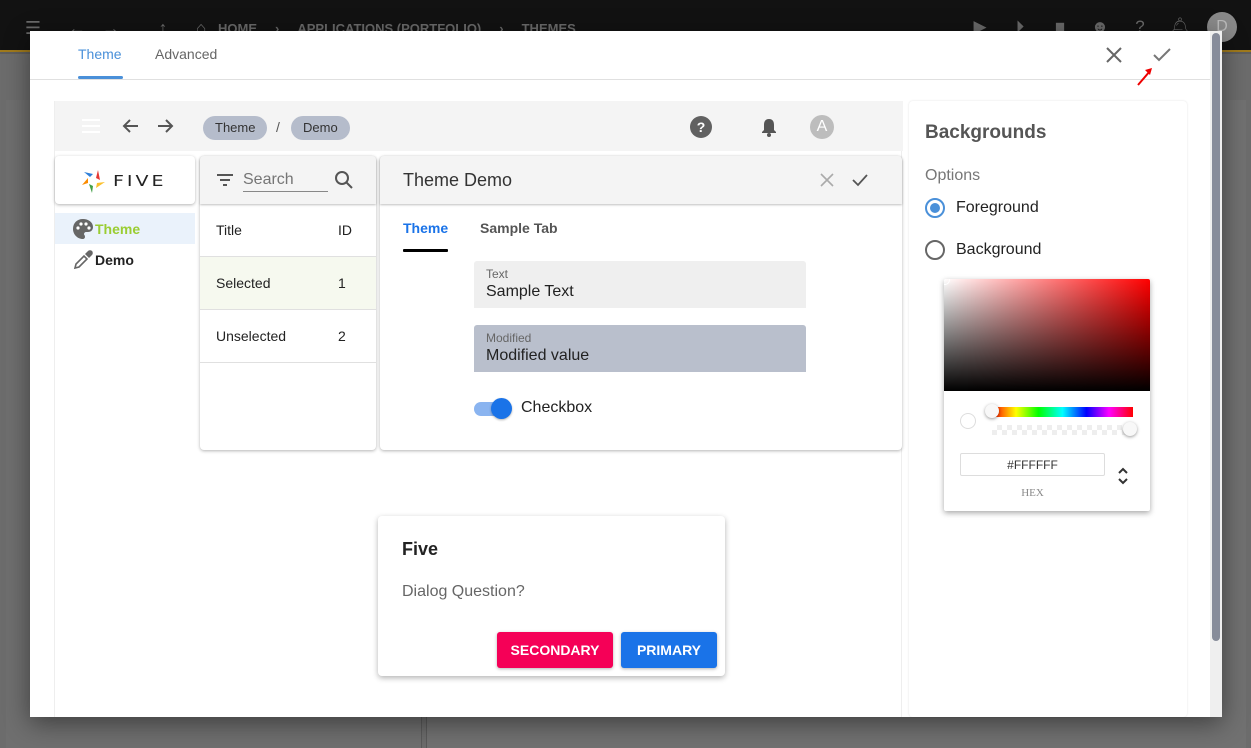 The image size is (1251, 748). I want to click on radio-selected-icon, so click(935, 208).